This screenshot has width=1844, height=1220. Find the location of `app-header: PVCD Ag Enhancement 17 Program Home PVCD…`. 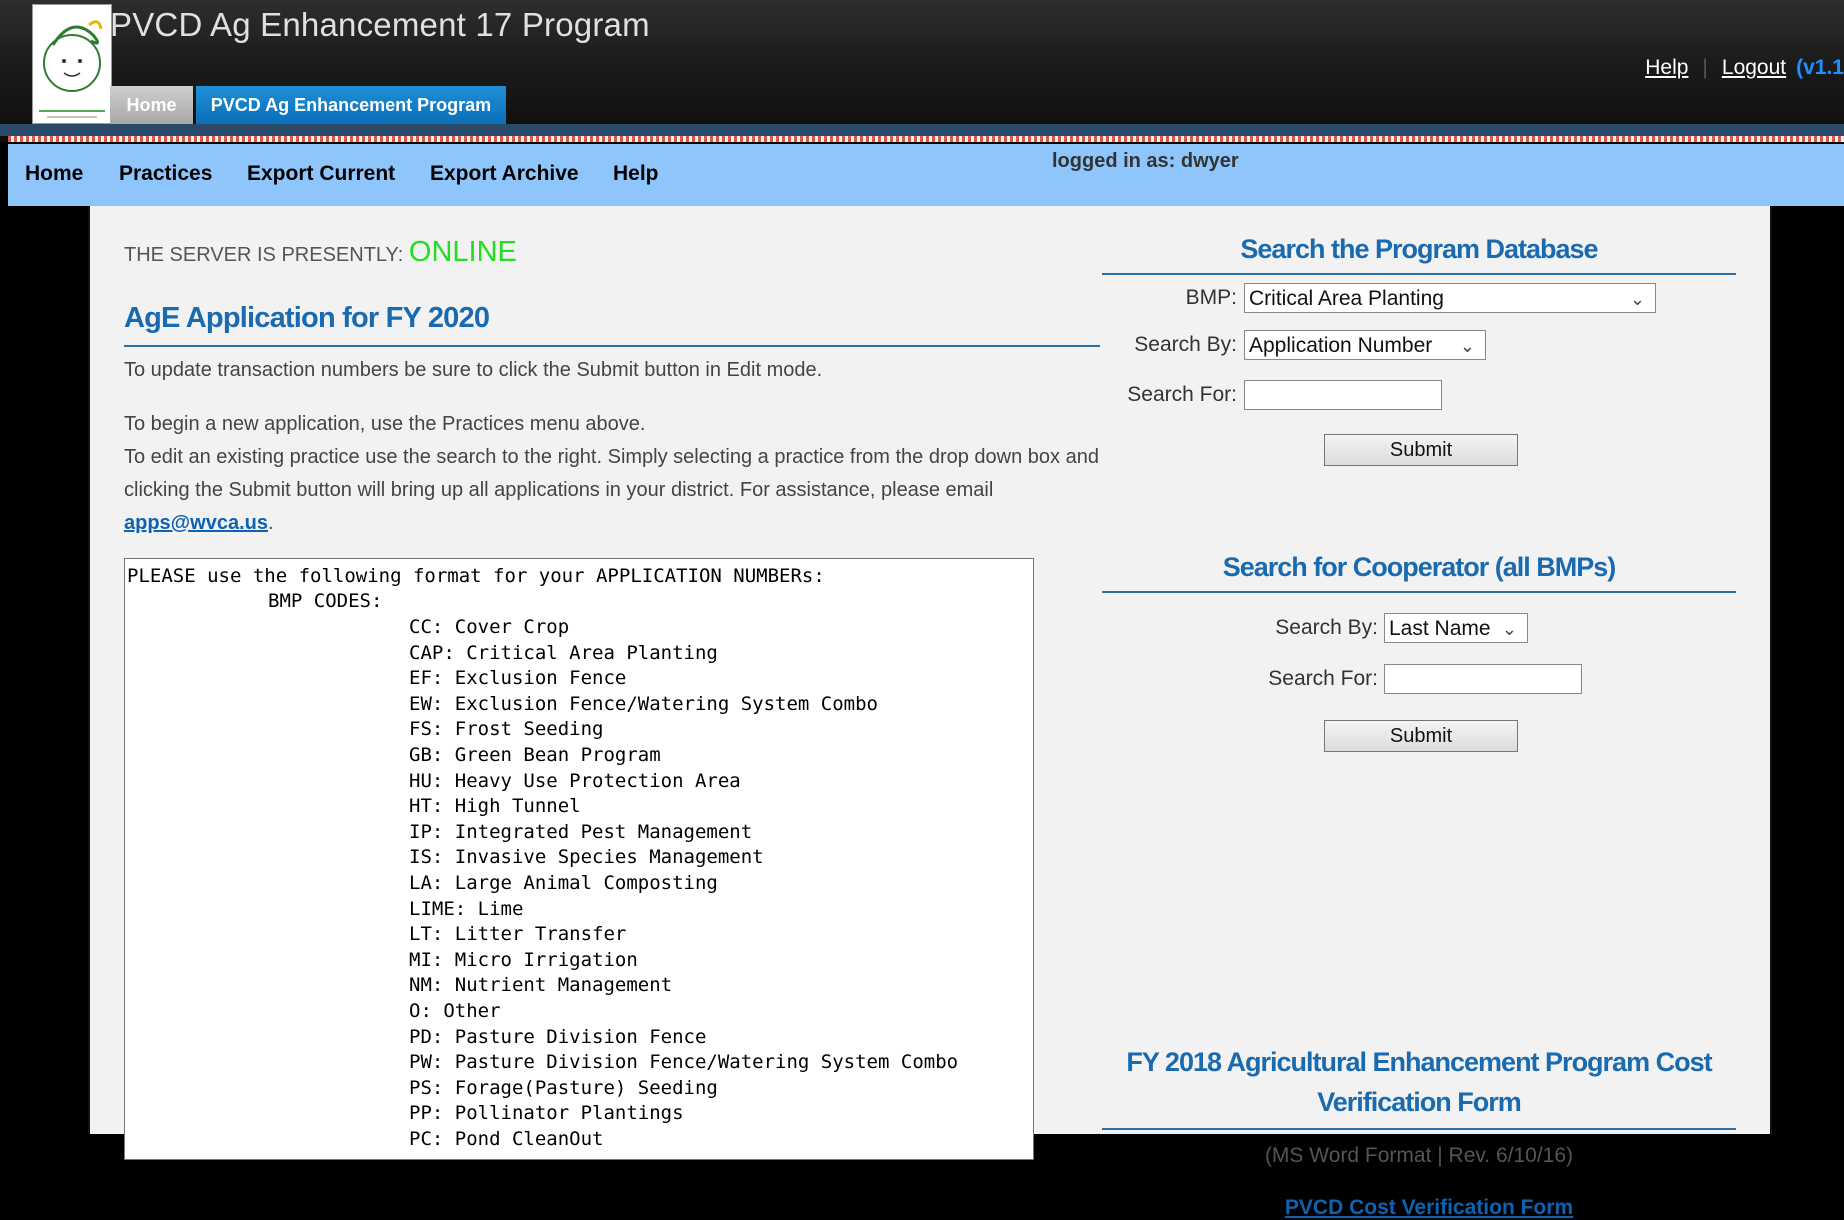

app-header: PVCD Ag Enhancement 17 Program Home PVCD… is located at coordinates (922, 71).